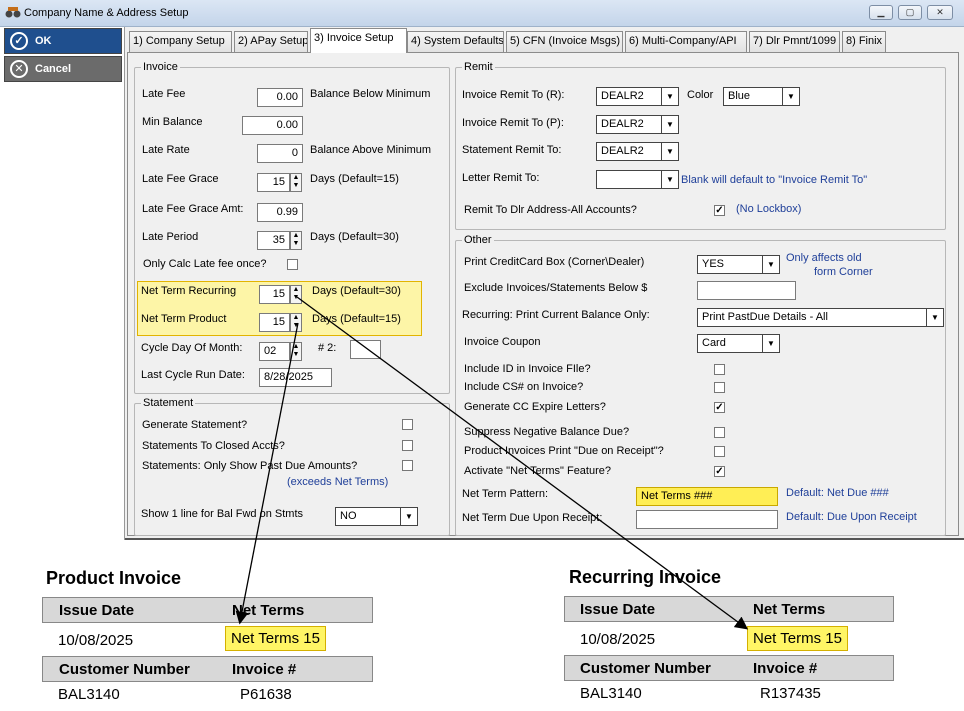 The height and width of the screenshot is (711, 964). Describe the element at coordinates (296, 294) in the screenshot. I see `net-term-recurring-spinner: ▲ ▼` at that location.